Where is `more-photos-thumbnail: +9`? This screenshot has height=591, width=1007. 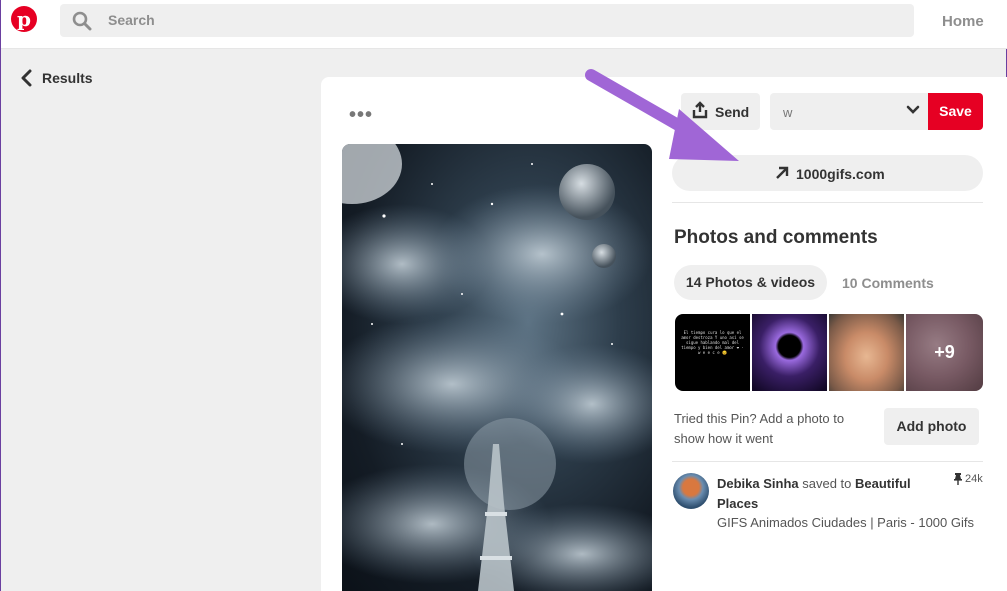
more-photos-thumbnail: +9 is located at coordinates (944, 352).